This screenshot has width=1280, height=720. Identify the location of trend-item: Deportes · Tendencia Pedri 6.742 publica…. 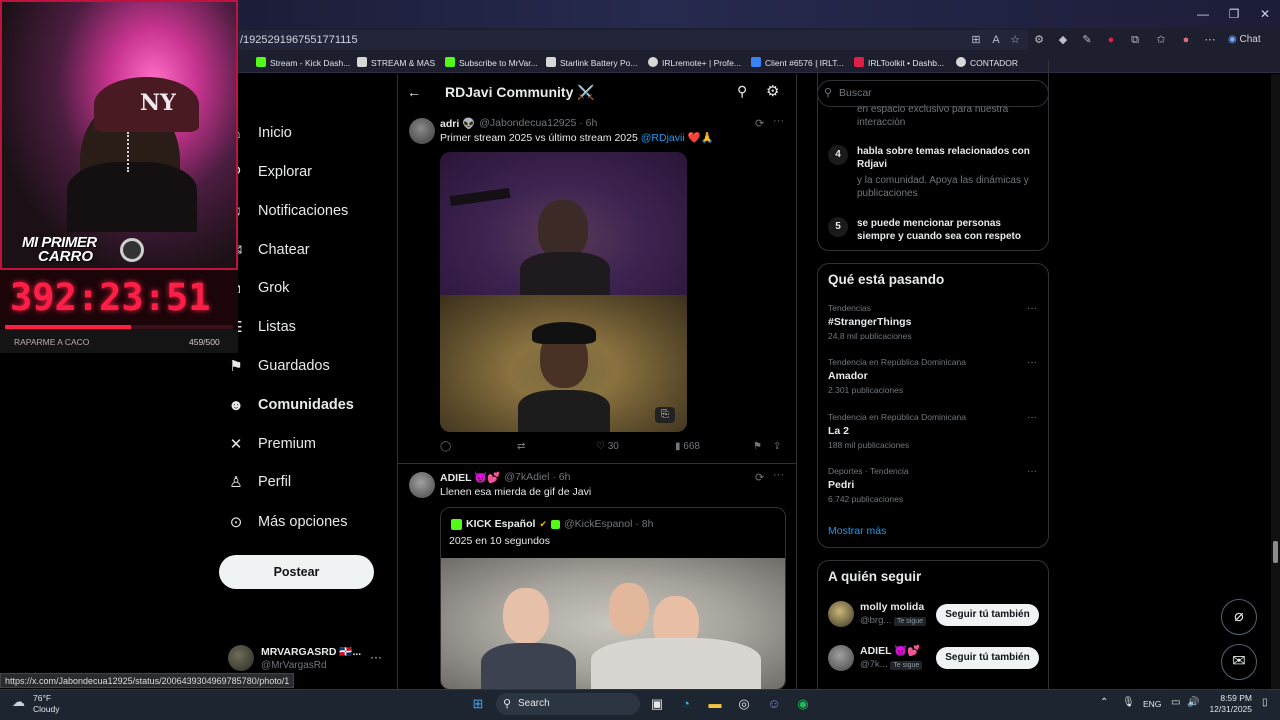
(933, 488).